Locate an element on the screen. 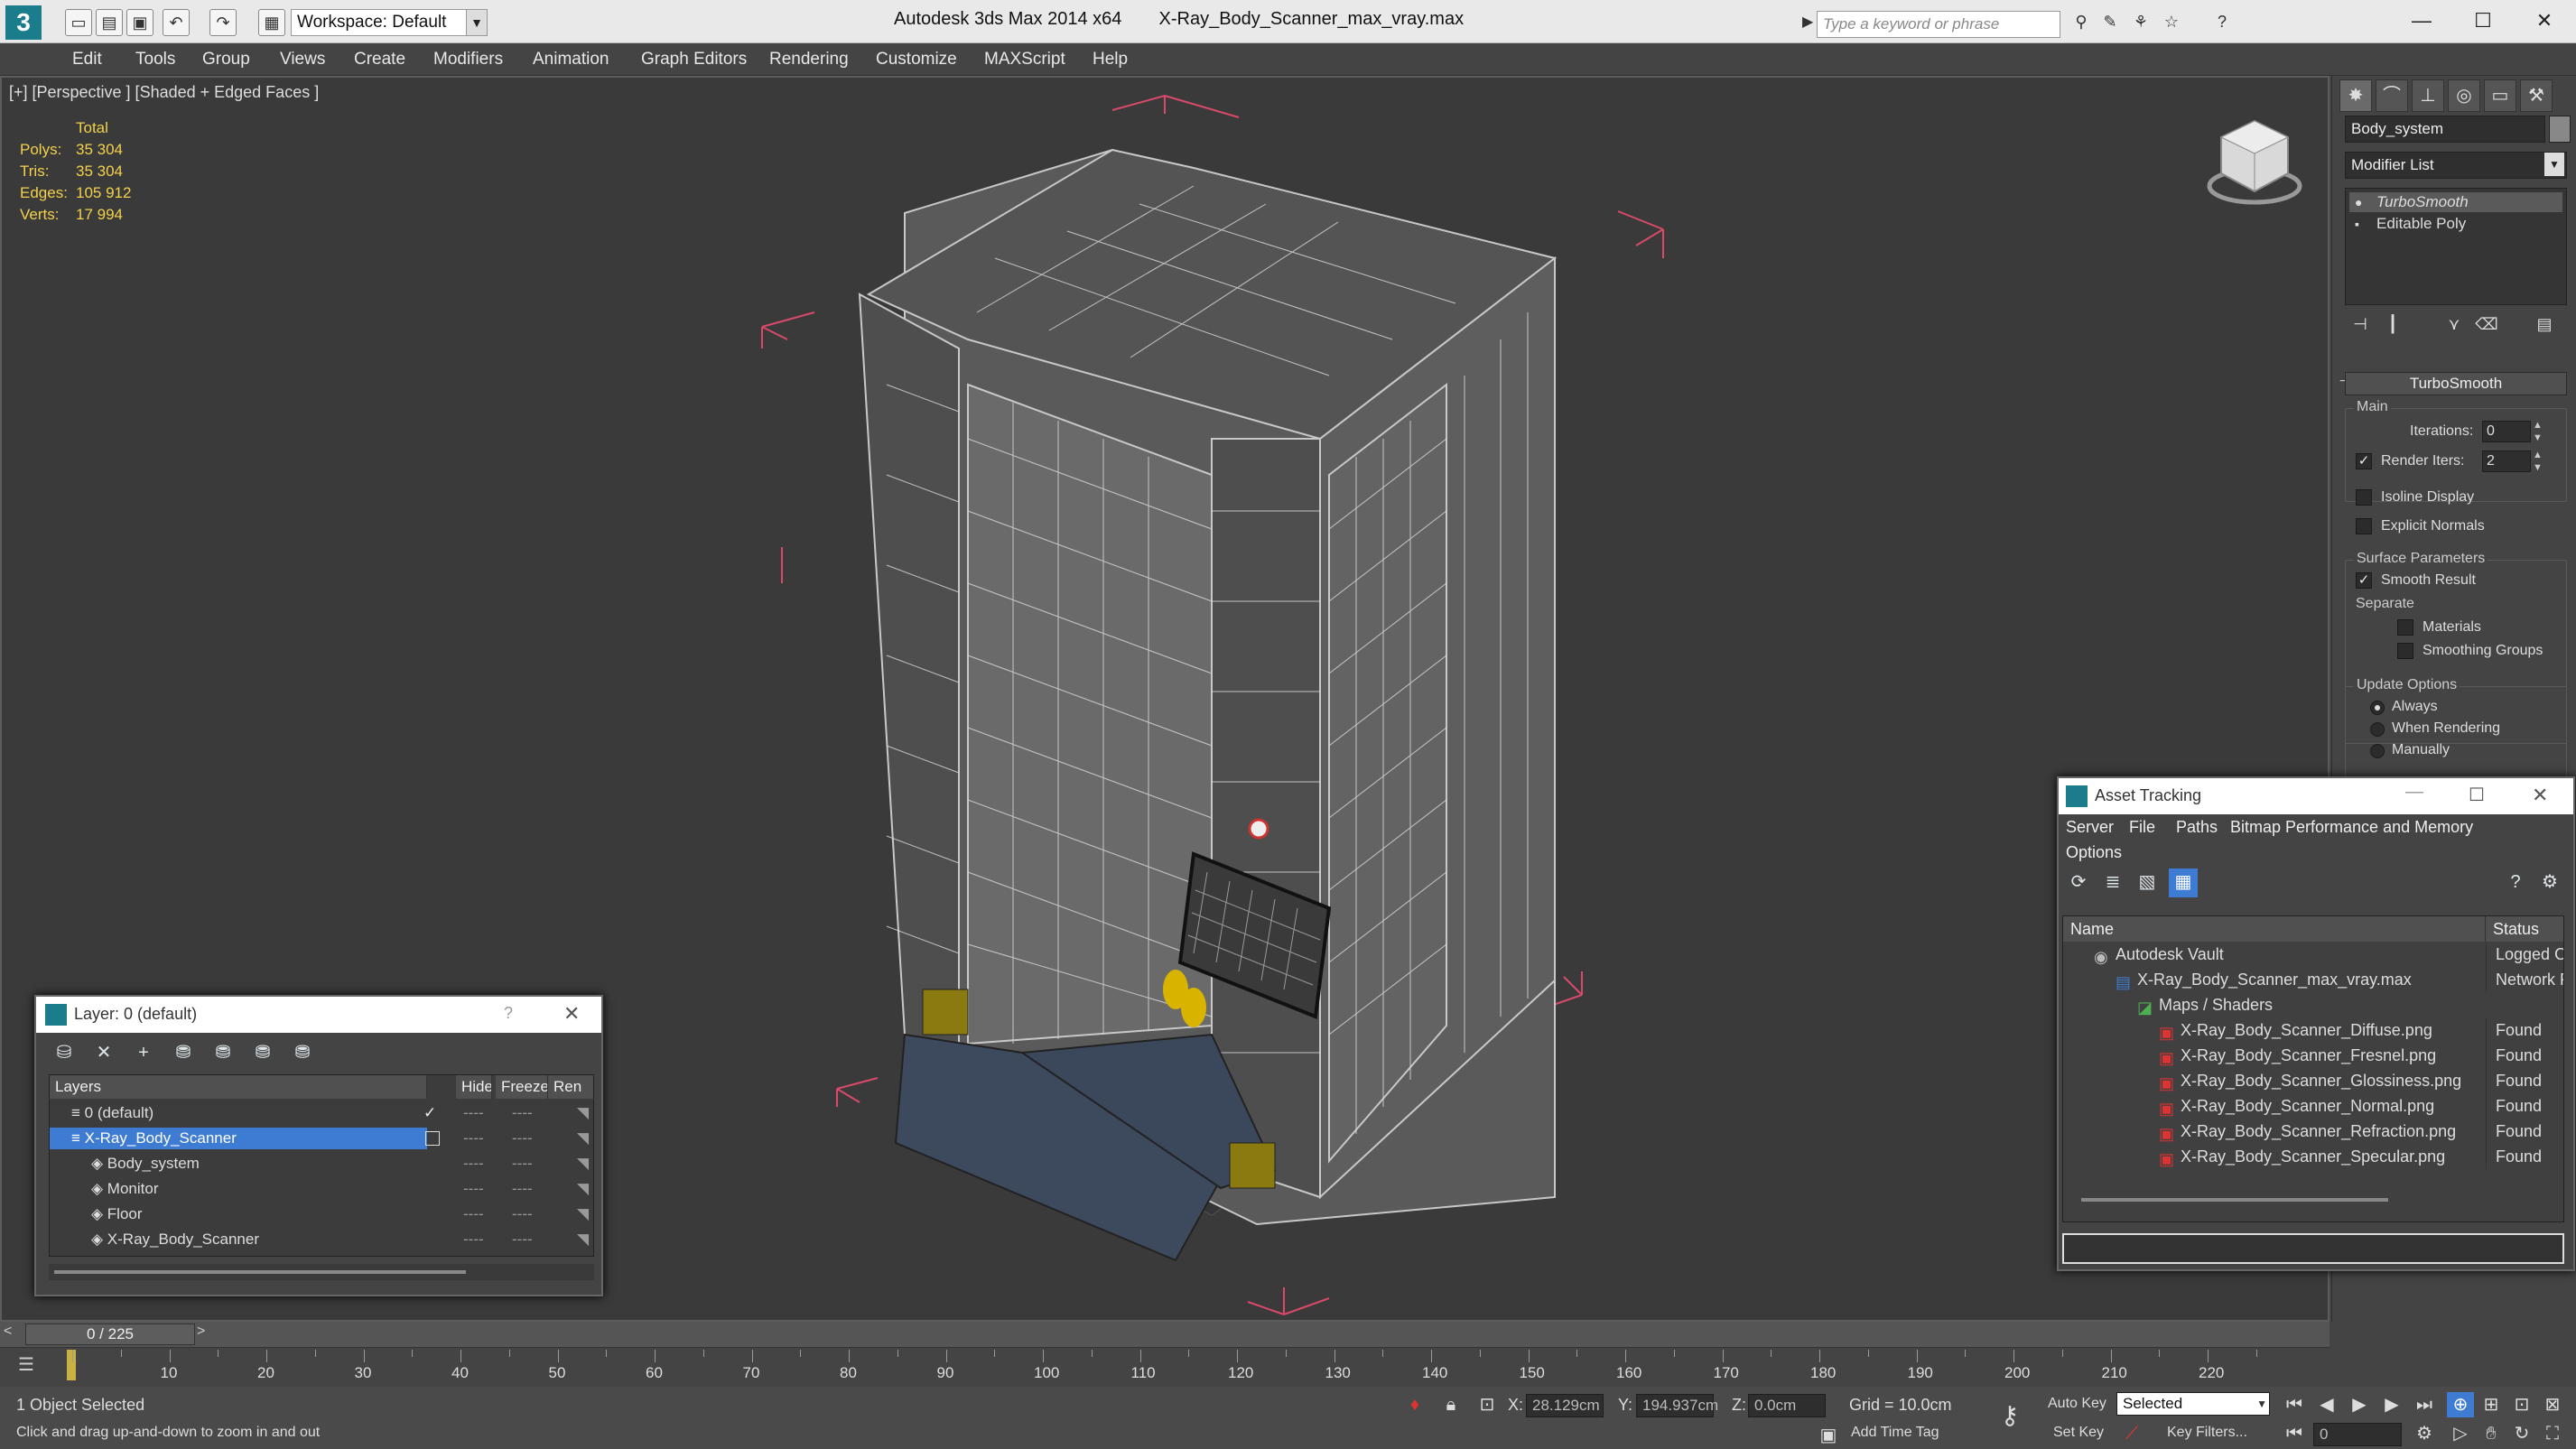  asset-name: ▣ X-Ray_Body_Scanner_Refraction.png is located at coordinates (2307, 1131).